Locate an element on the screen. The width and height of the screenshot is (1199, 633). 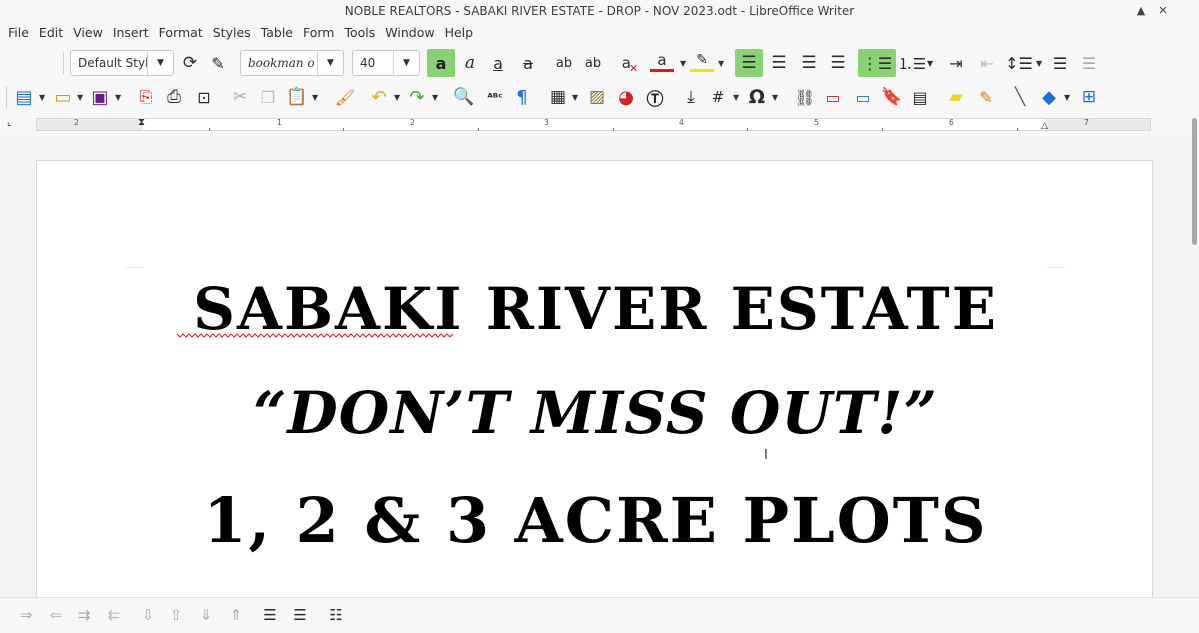
menu-help: Help is located at coordinates (459, 33).